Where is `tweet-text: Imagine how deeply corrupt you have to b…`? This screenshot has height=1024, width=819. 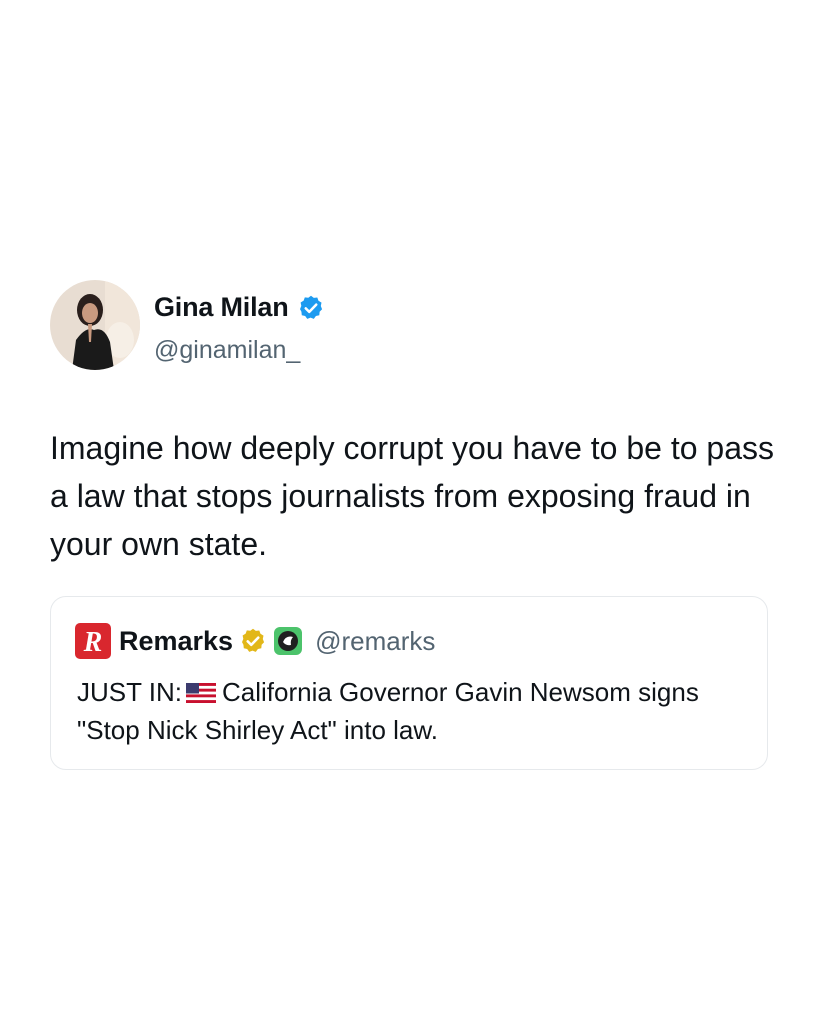
tweet-text: Imagine how deeply corrupt you have to b… is located at coordinates (412, 496).